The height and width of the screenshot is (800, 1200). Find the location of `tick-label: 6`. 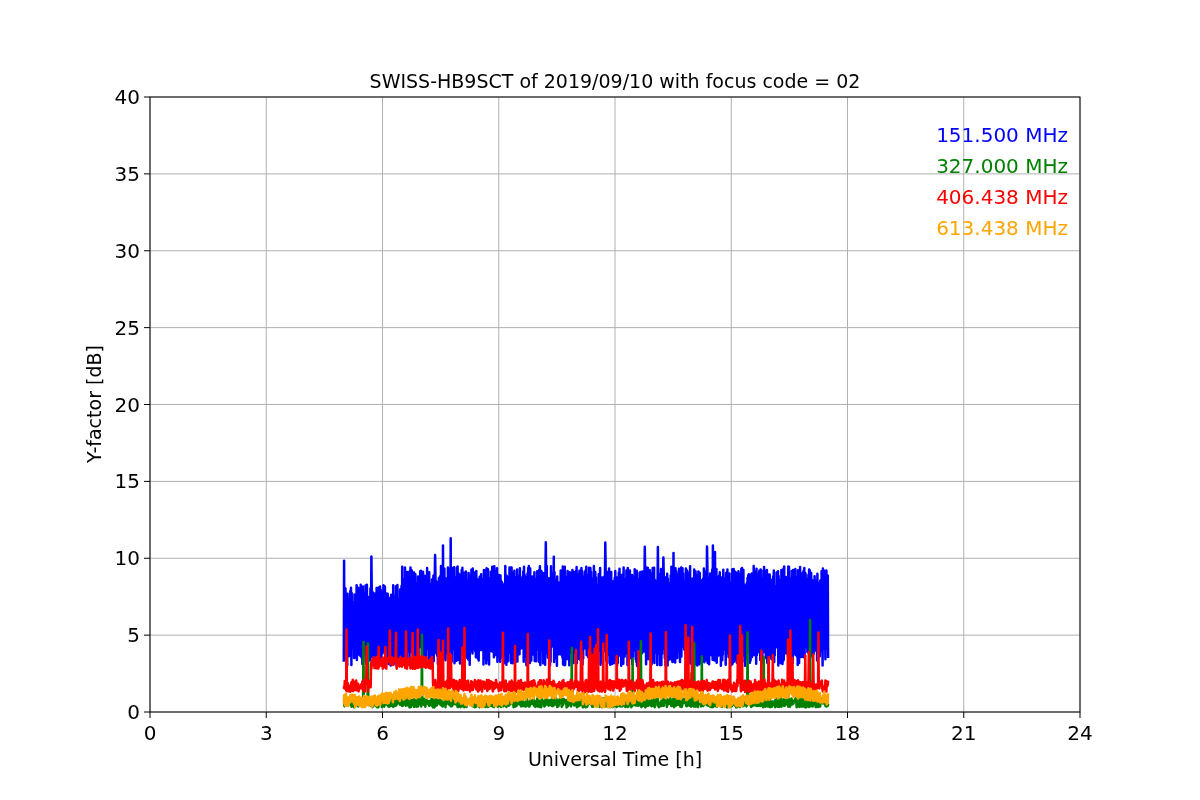

tick-label: 6 is located at coordinates (382, 733).